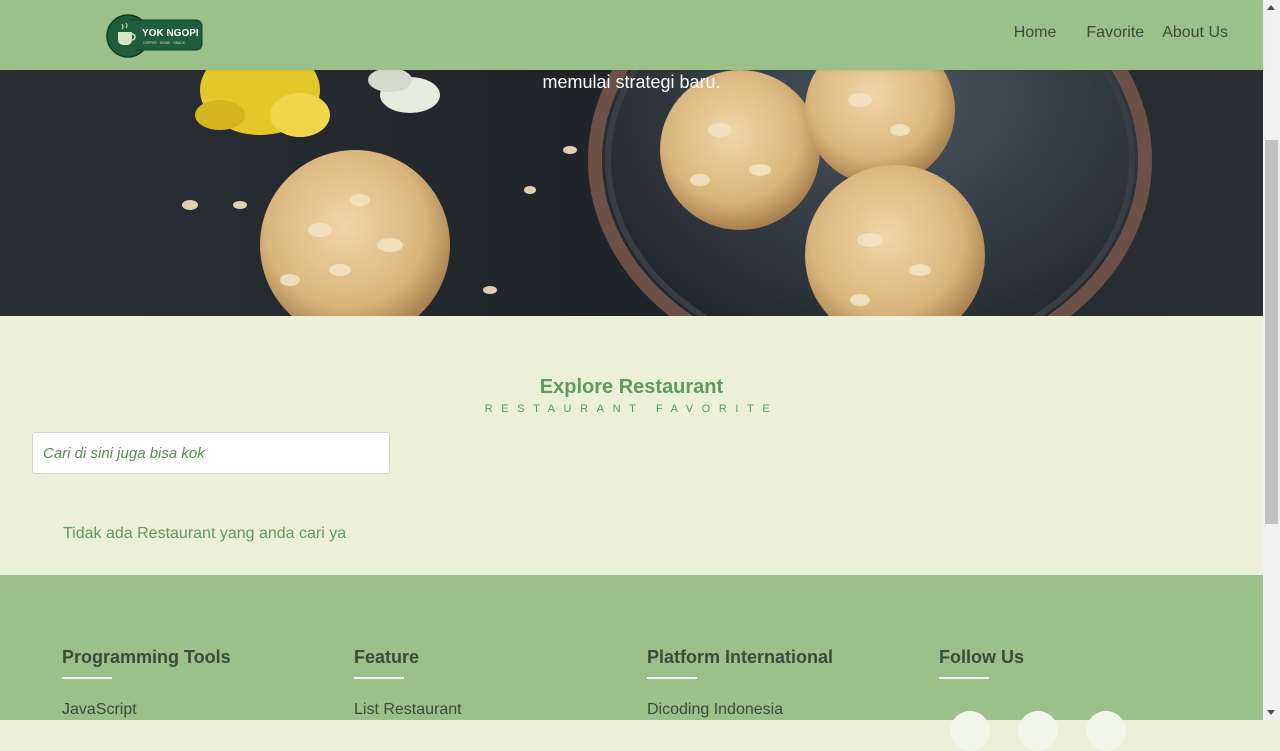  I want to click on footer-column-follow-us: Follow Us, so click(981, 663).